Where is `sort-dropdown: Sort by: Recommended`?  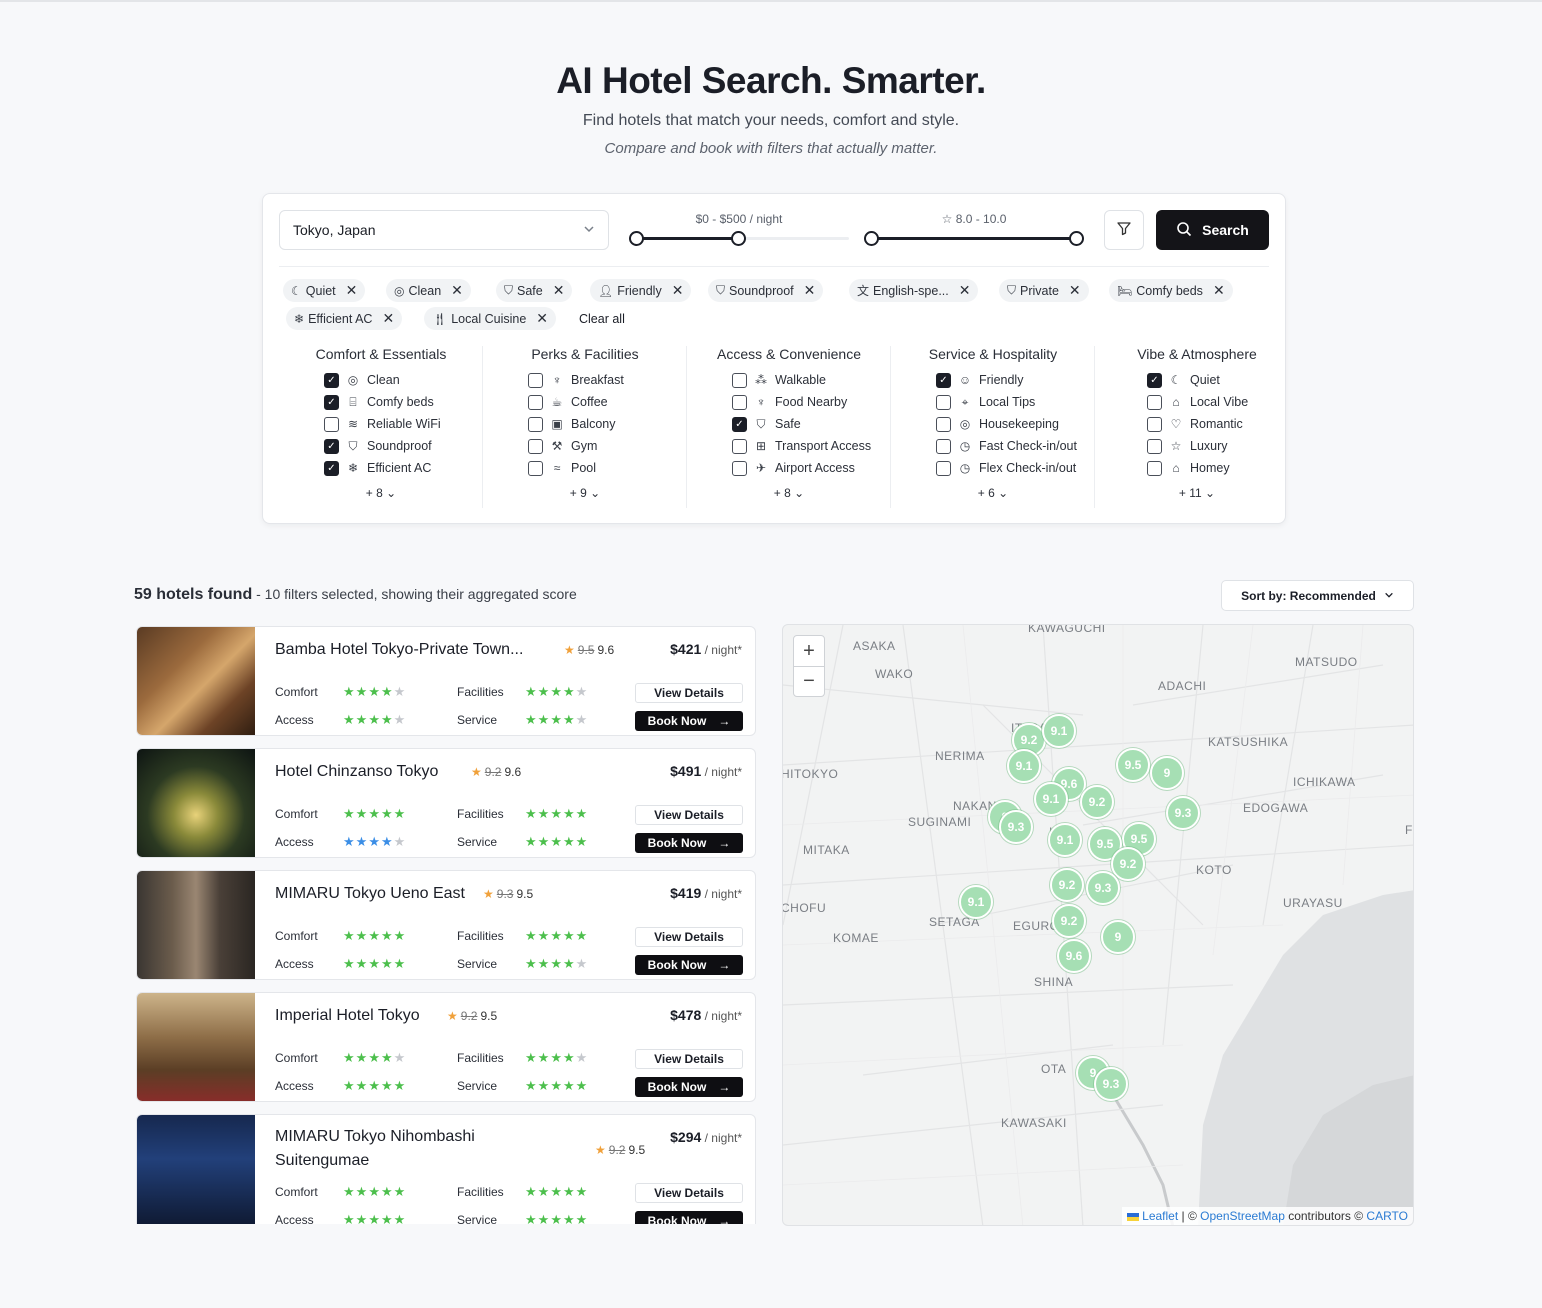
sort-dropdown: Sort by: Recommended is located at coordinates (1317, 595).